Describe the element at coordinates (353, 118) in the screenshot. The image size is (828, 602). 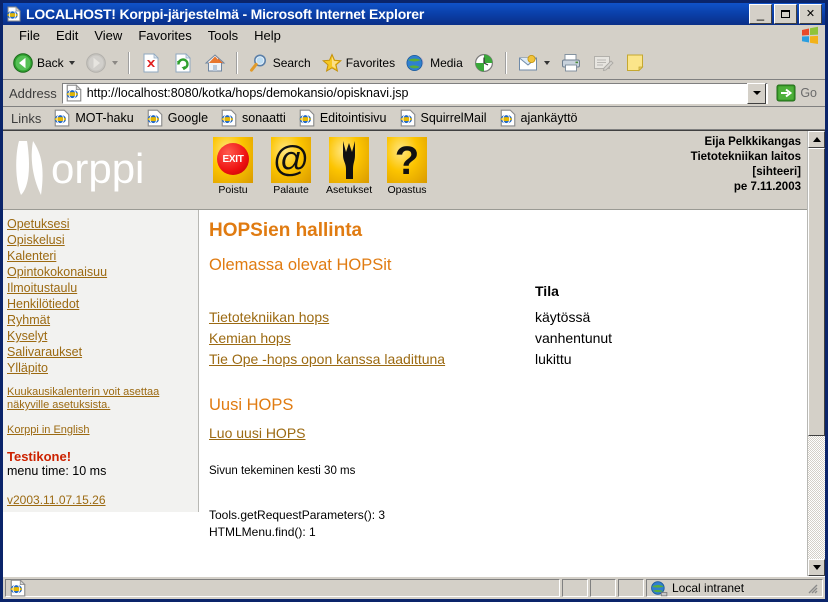
I see `link-label: Editointisivu` at that location.